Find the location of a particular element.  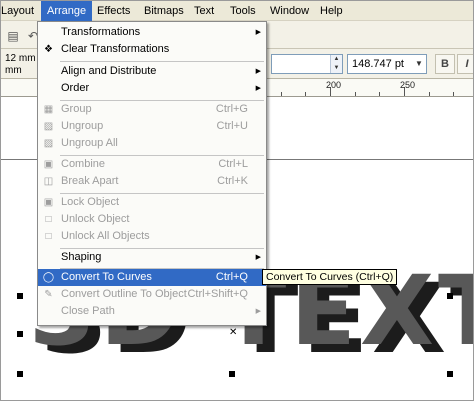

menu-effects: Effects is located at coordinates (113, 11).